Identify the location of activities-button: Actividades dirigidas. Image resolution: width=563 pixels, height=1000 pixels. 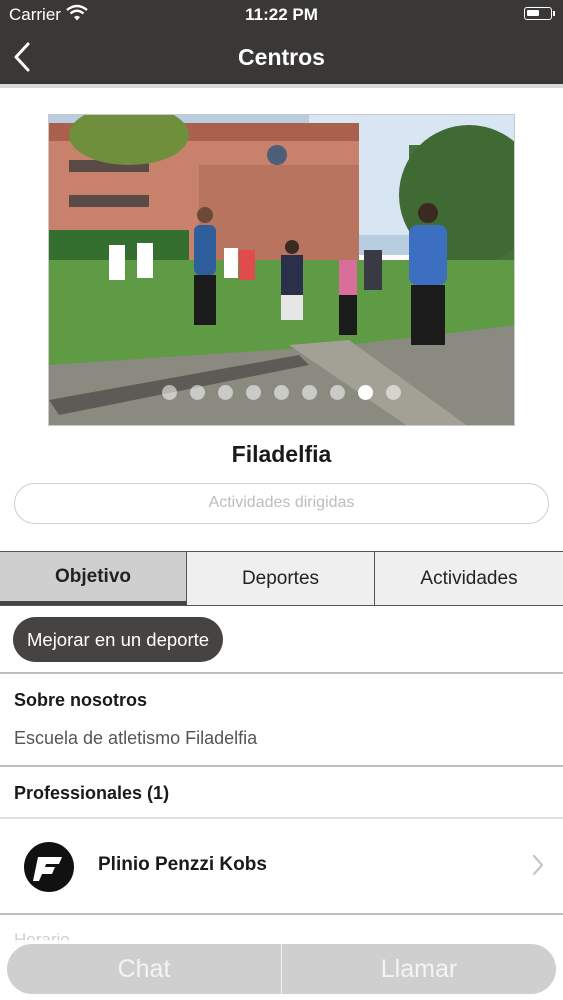
(281, 503).